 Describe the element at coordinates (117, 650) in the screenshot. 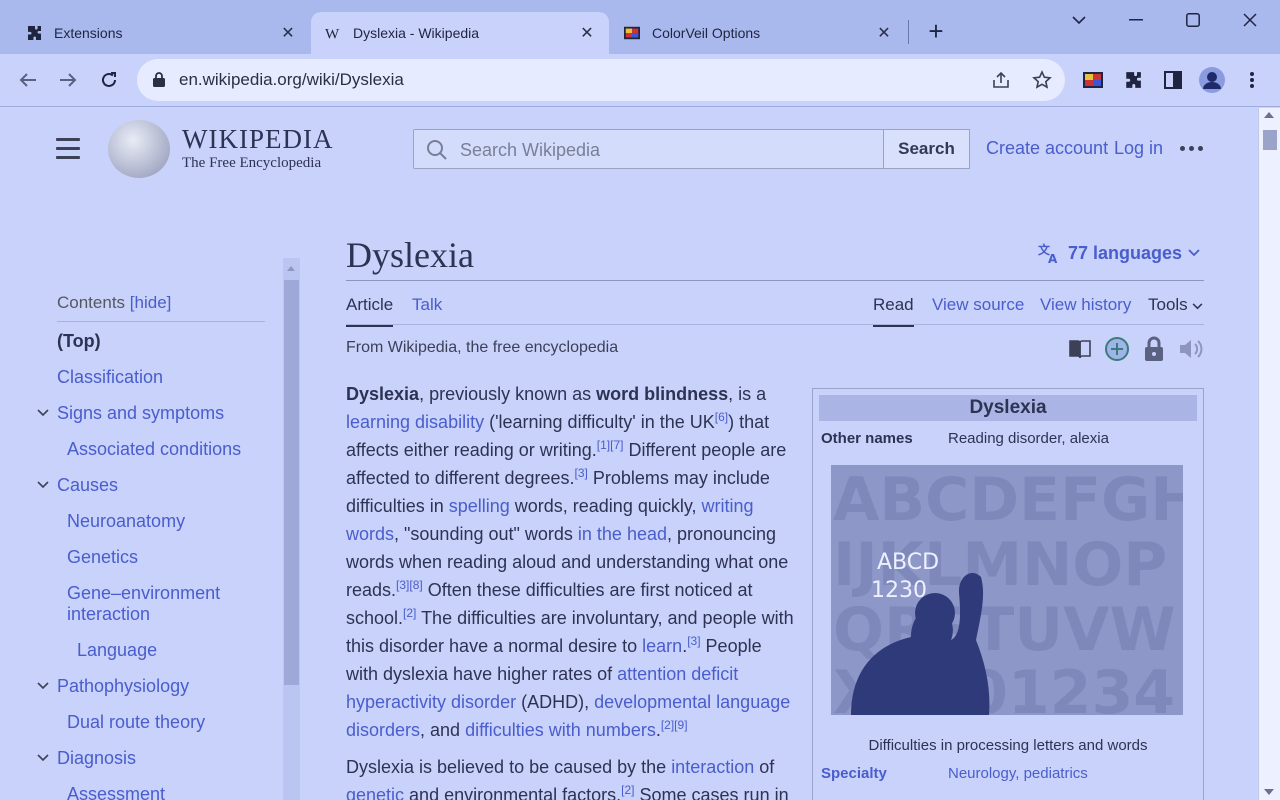

I see `toc-item-language: Language` at that location.